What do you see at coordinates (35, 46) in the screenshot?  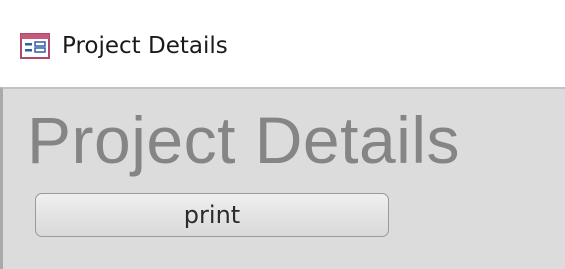 I see `form-icon` at bounding box center [35, 46].